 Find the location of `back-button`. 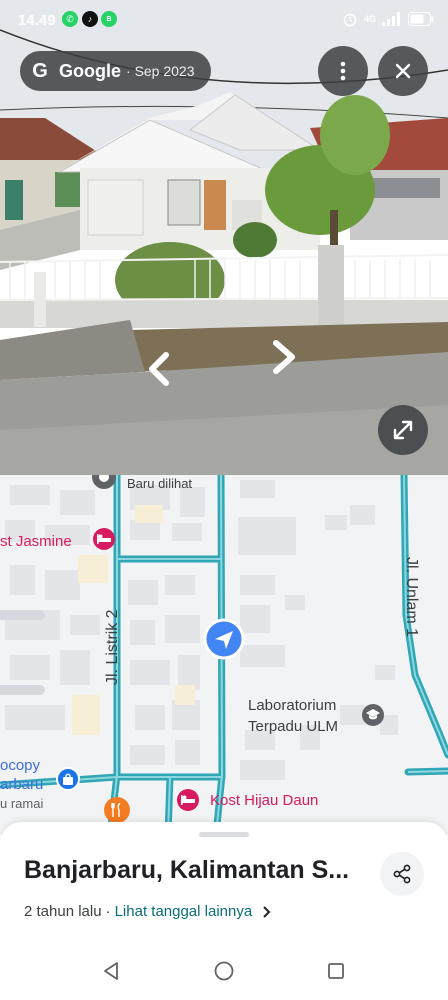

back-button is located at coordinates (111, 971).